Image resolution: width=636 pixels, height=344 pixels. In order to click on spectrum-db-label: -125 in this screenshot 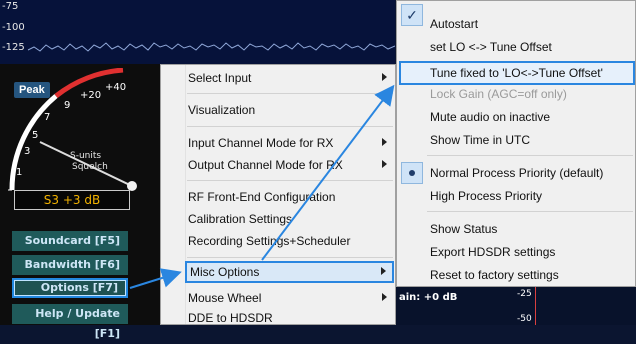, I will do `click(13, 47)`.